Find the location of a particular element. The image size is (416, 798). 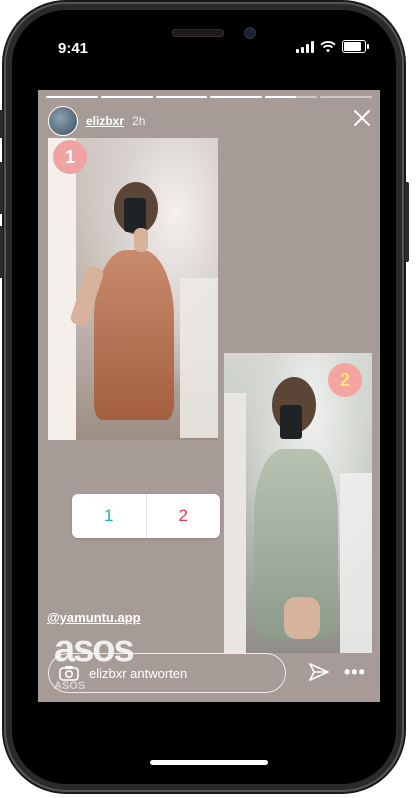

status-icons is located at coordinates (332, 46).